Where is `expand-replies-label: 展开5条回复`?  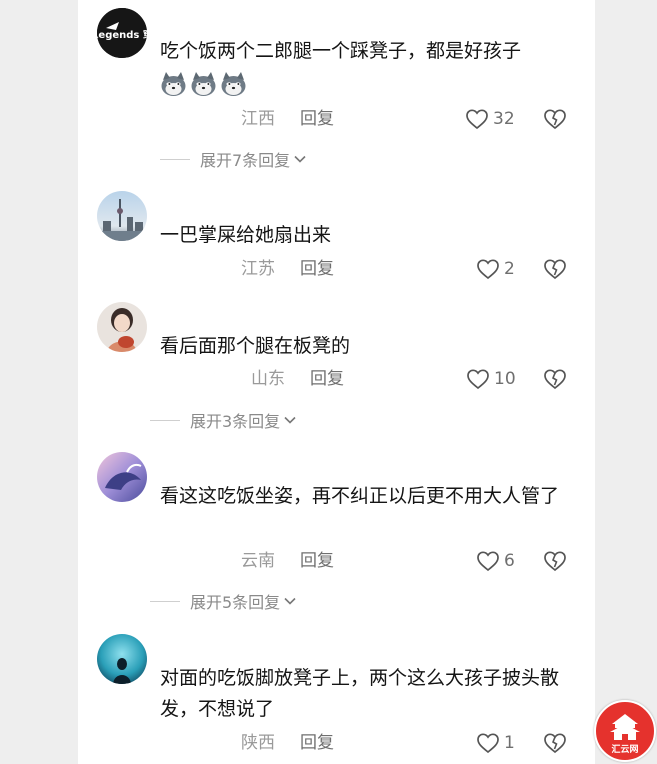 expand-replies-label: 展开5条回复 is located at coordinates (235, 602).